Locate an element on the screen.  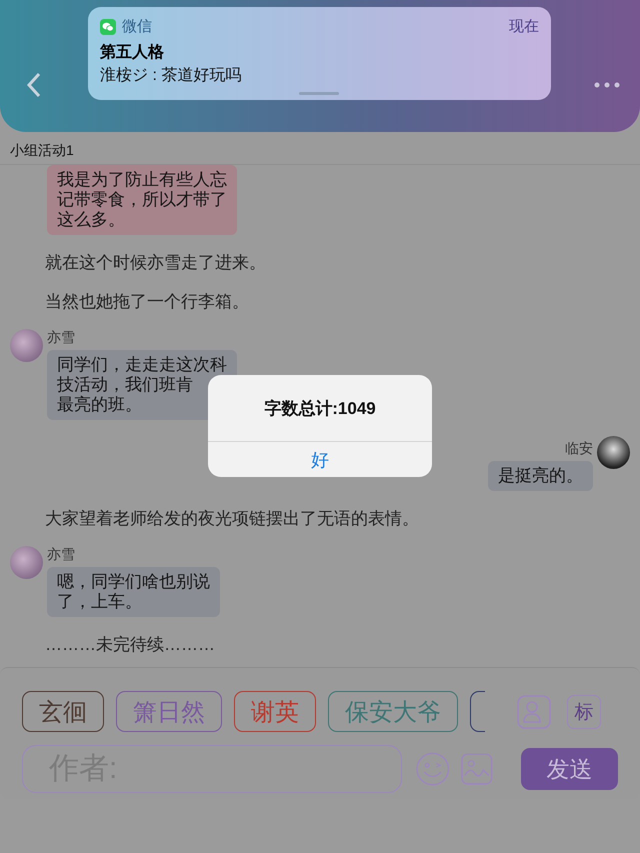
narration-text: 大家望着老师给发的夜光项链摆出了无语的表情。 is located at coordinates (232, 519).